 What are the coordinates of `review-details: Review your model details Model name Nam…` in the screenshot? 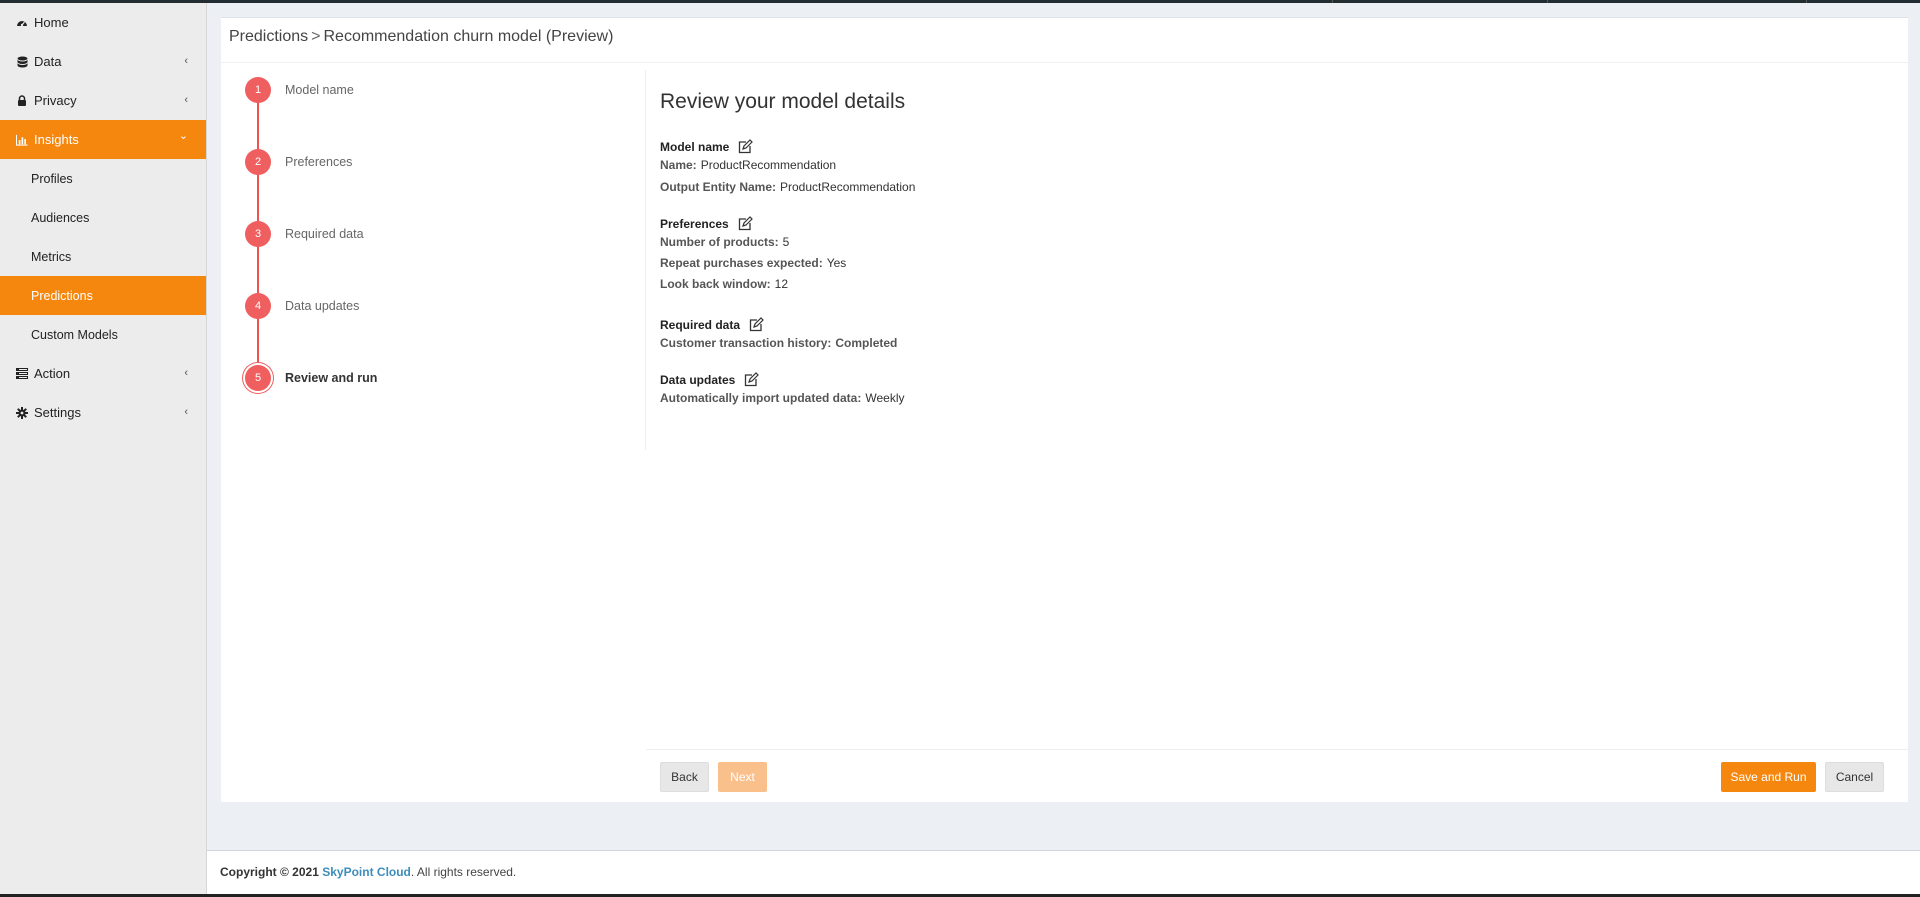 It's located at (960, 247).